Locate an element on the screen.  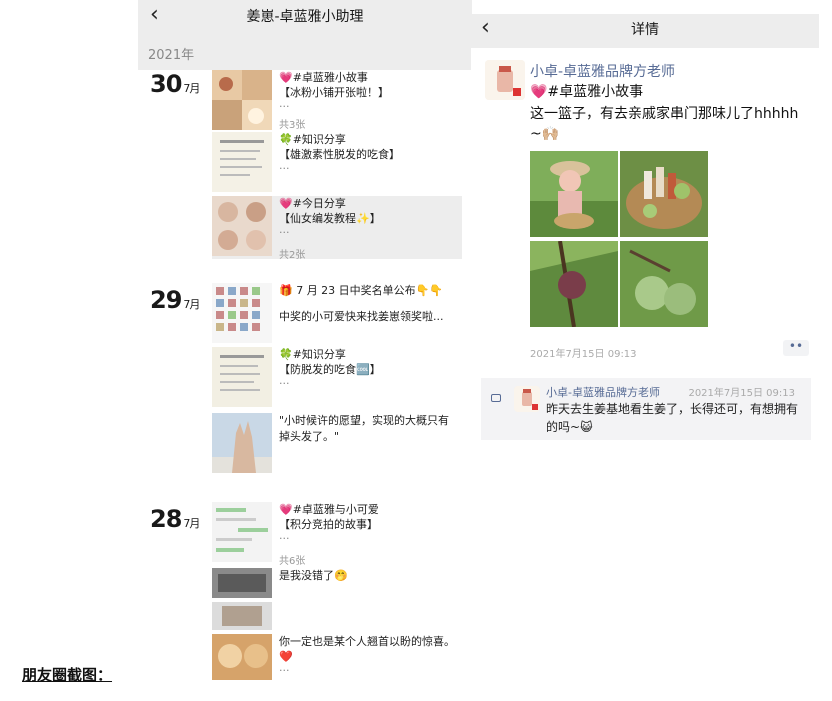
comment-icon is located at coordinates (496, 398).